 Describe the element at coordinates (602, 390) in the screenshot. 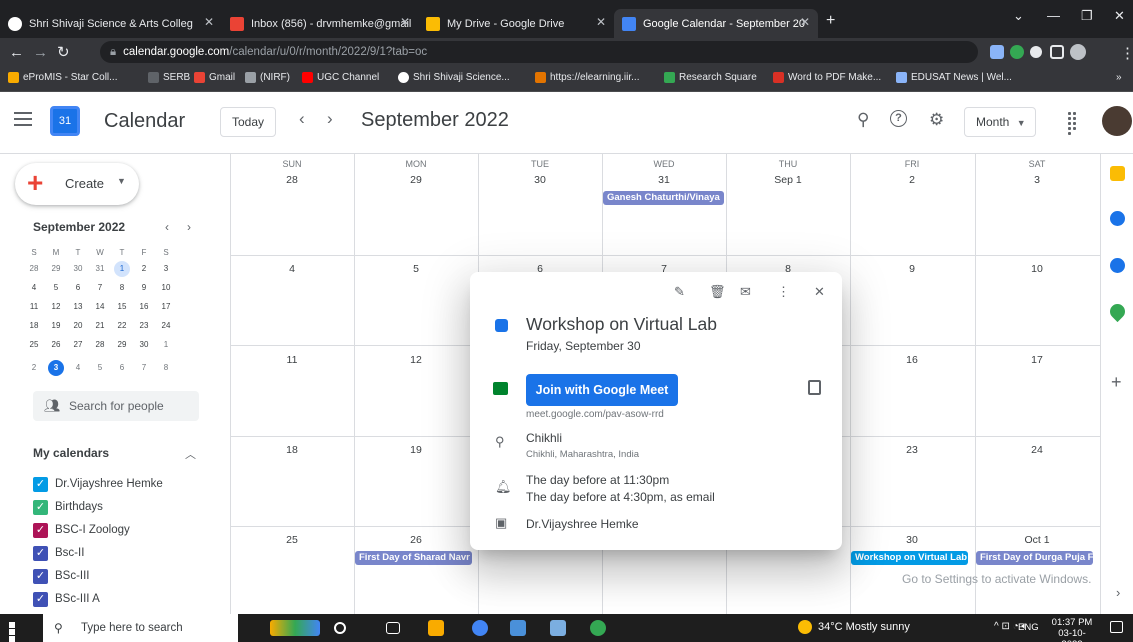

I see `join-meet-button: Join with Google Meet` at that location.